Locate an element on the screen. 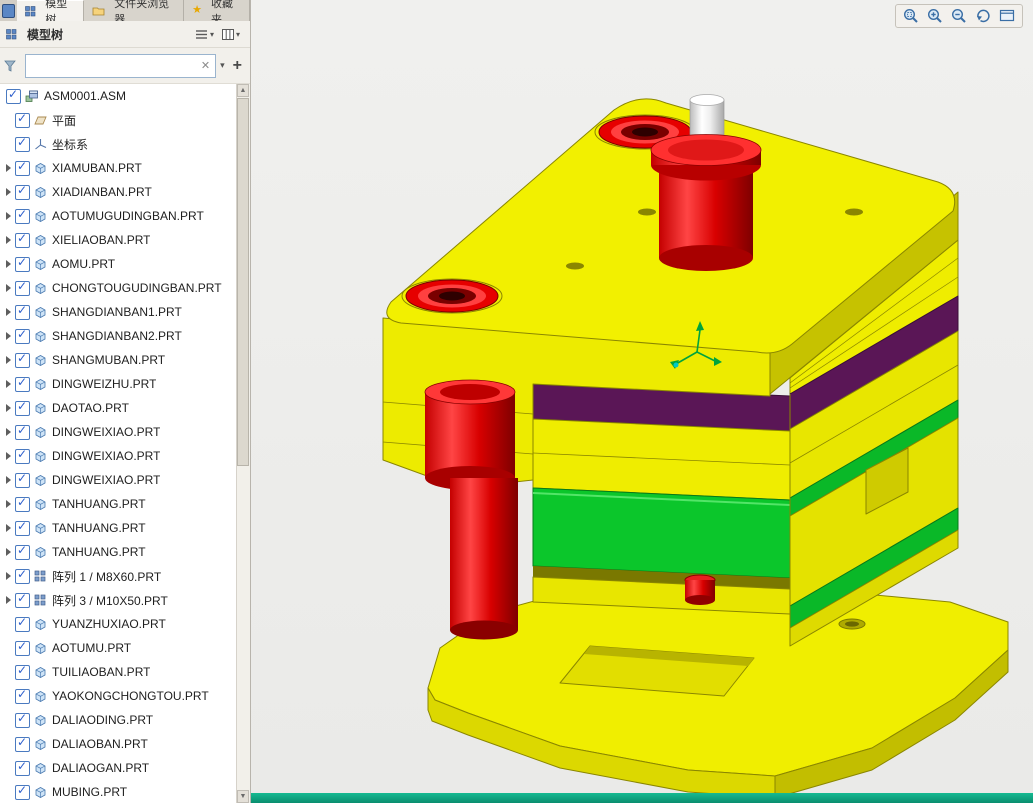  tree-item: 阵列 3 / M10X50.PRT is located at coordinates (118, 600).